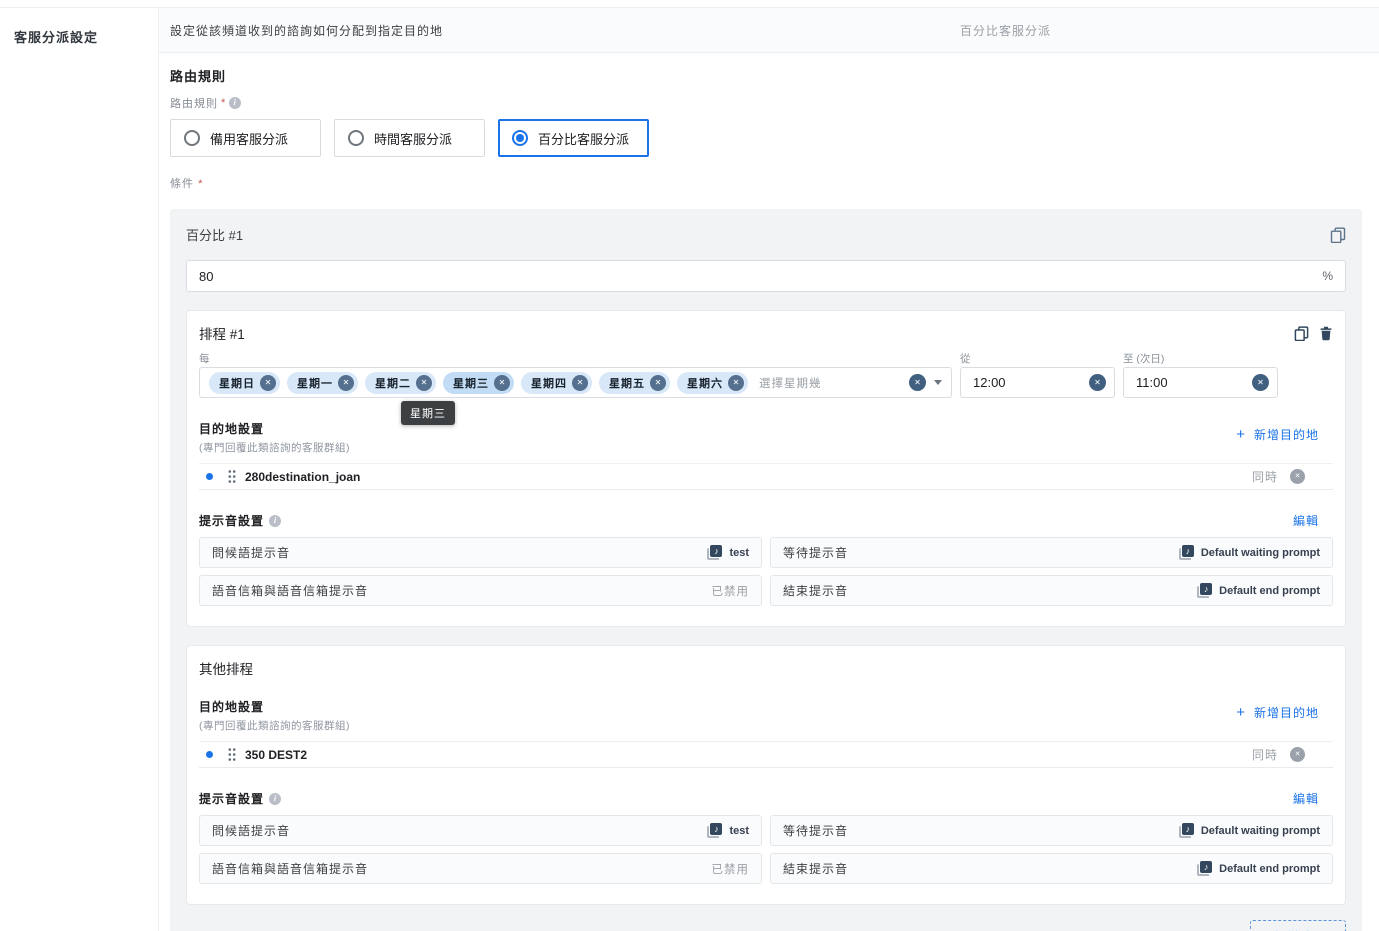 The height and width of the screenshot is (931, 1379). Describe the element at coordinates (187, 184) in the screenshot. I see `condition-label: 條件 *` at that location.